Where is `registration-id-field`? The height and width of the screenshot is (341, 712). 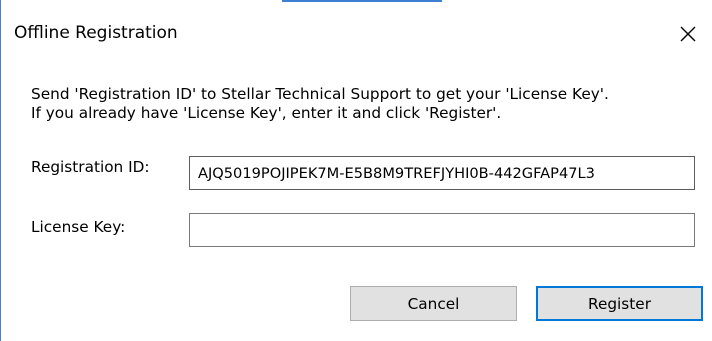
registration-id-field is located at coordinates (442, 173).